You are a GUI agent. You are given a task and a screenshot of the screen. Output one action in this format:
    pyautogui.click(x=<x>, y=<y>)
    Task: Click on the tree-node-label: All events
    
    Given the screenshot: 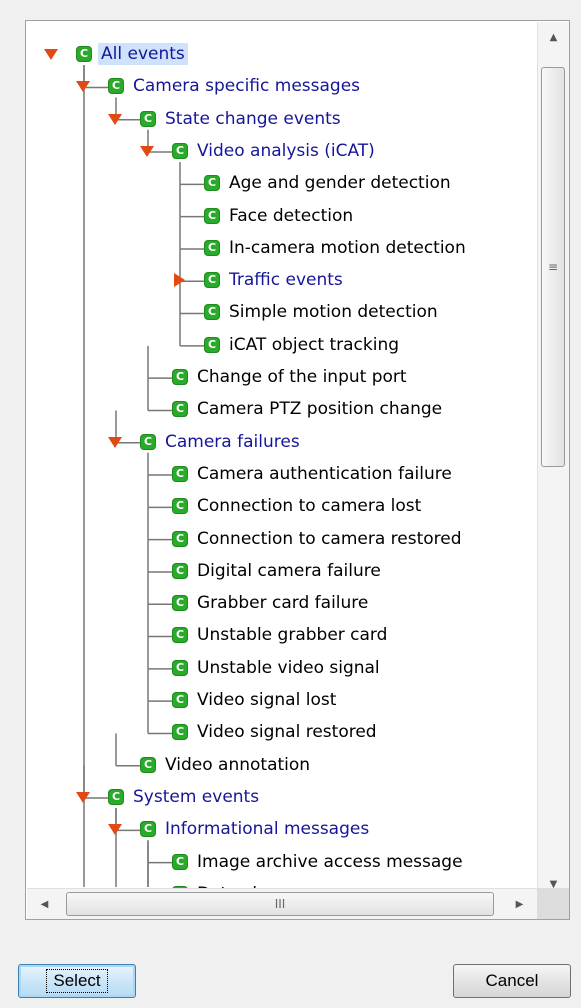 What is the action you would take?
    pyautogui.click(x=143, y=54)
    